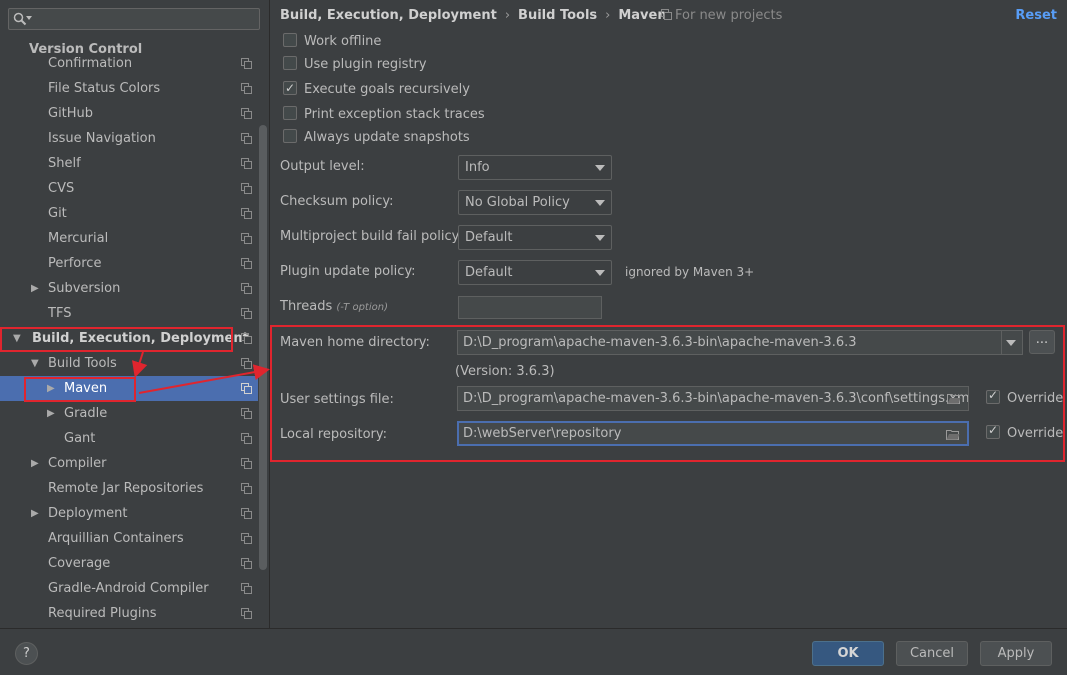  I want to click on output-level-select: Info, so click(535, 167).